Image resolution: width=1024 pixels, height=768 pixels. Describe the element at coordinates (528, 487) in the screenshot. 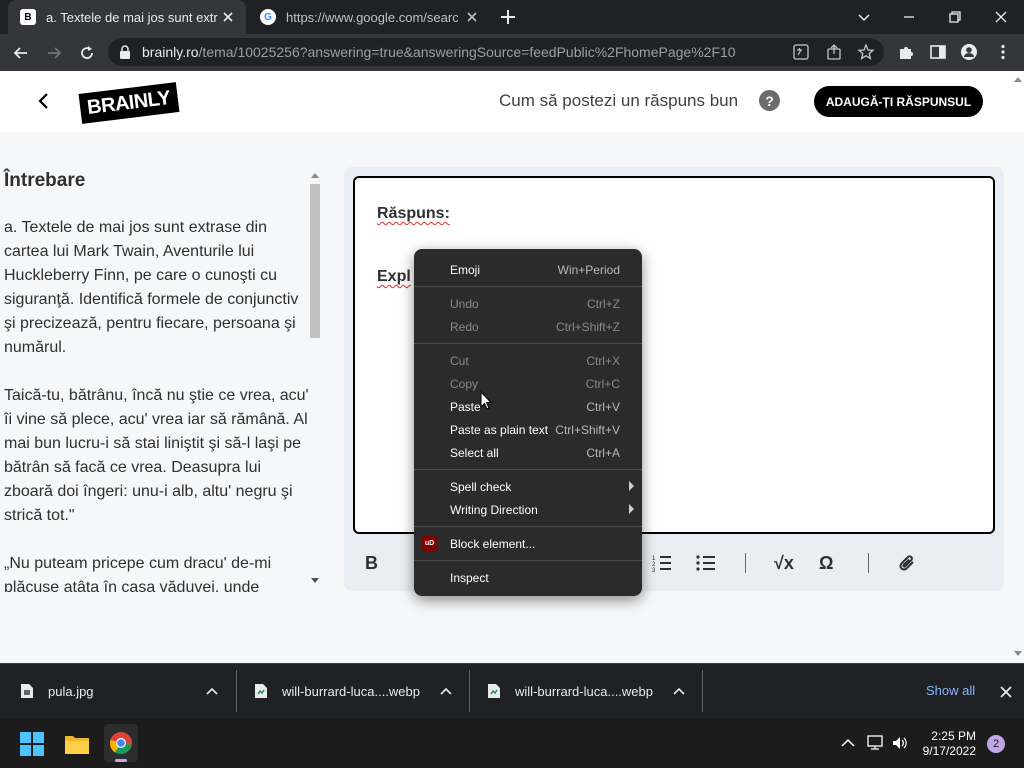

I see `menu-item-spell-check: Spell check` at that location.